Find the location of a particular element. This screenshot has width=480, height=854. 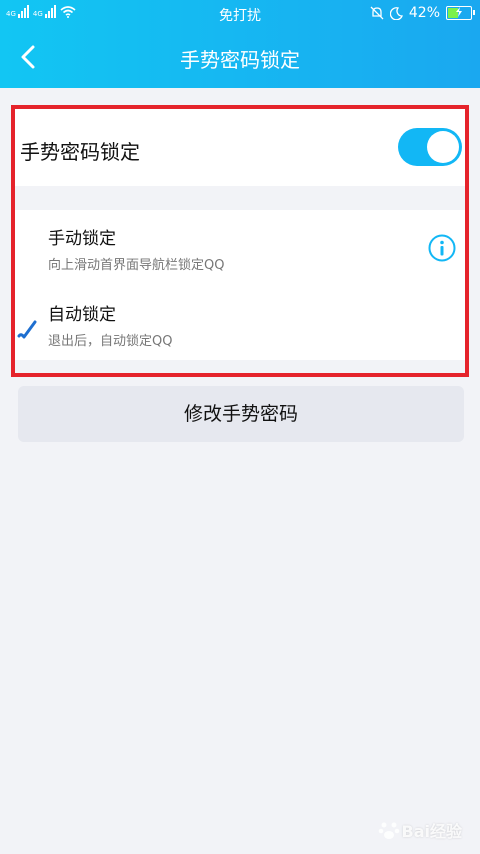

baidu-watermark: Bai经验 is located at coordinates (420, 830).